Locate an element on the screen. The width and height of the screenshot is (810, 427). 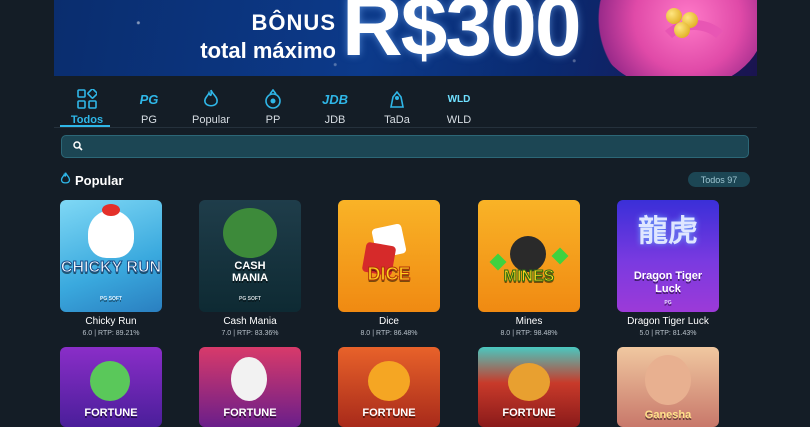
tab-label: Popular is located at coordinates (211, 120).